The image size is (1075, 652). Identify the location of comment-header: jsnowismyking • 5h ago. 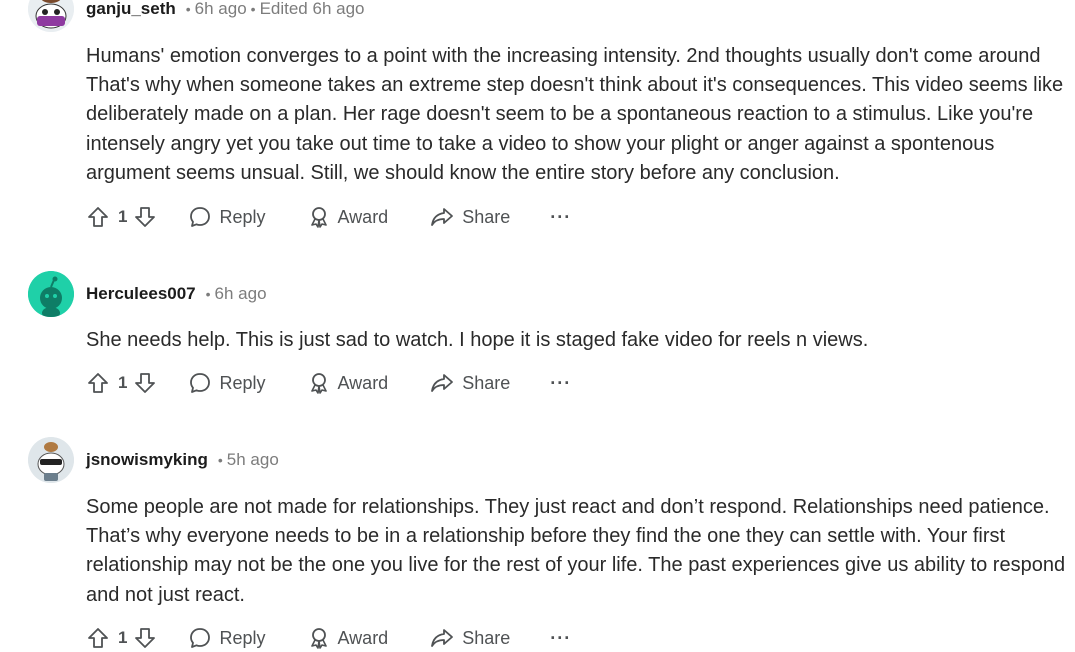
(153, 460).